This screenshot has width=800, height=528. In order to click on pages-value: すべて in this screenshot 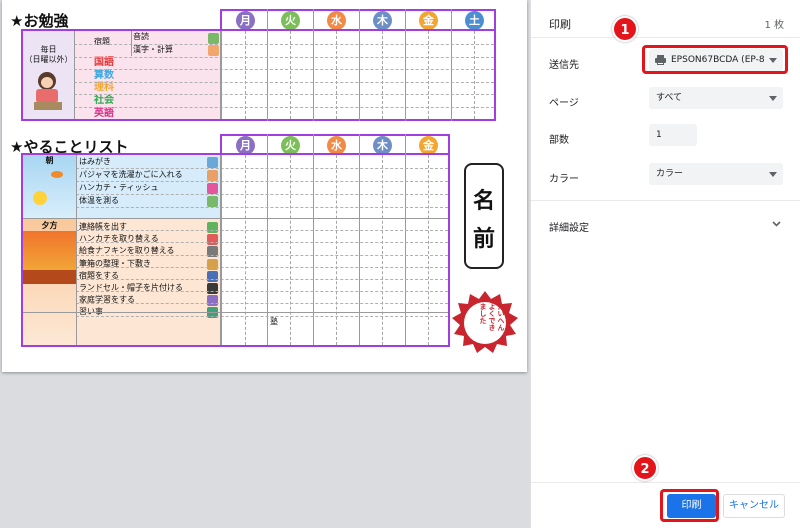, I will do `click(669, 98)`.